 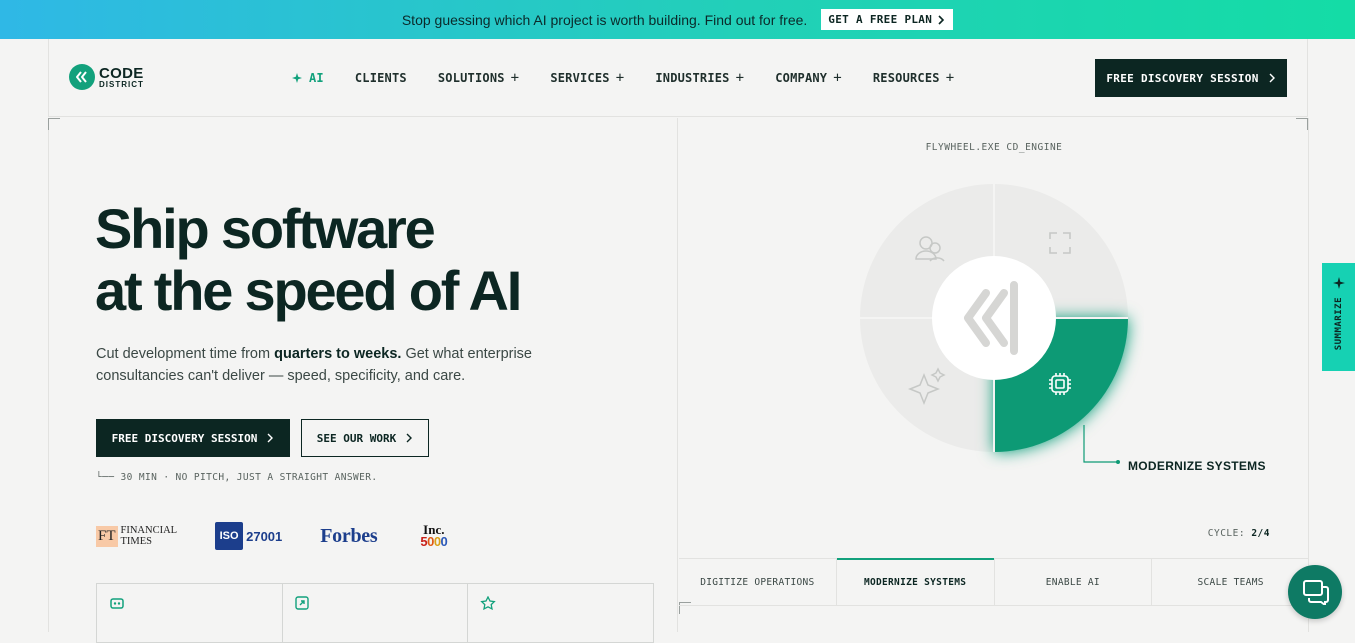 I want to click on iso-27001-logo: ISO 27001, so click(x=248, y=536).